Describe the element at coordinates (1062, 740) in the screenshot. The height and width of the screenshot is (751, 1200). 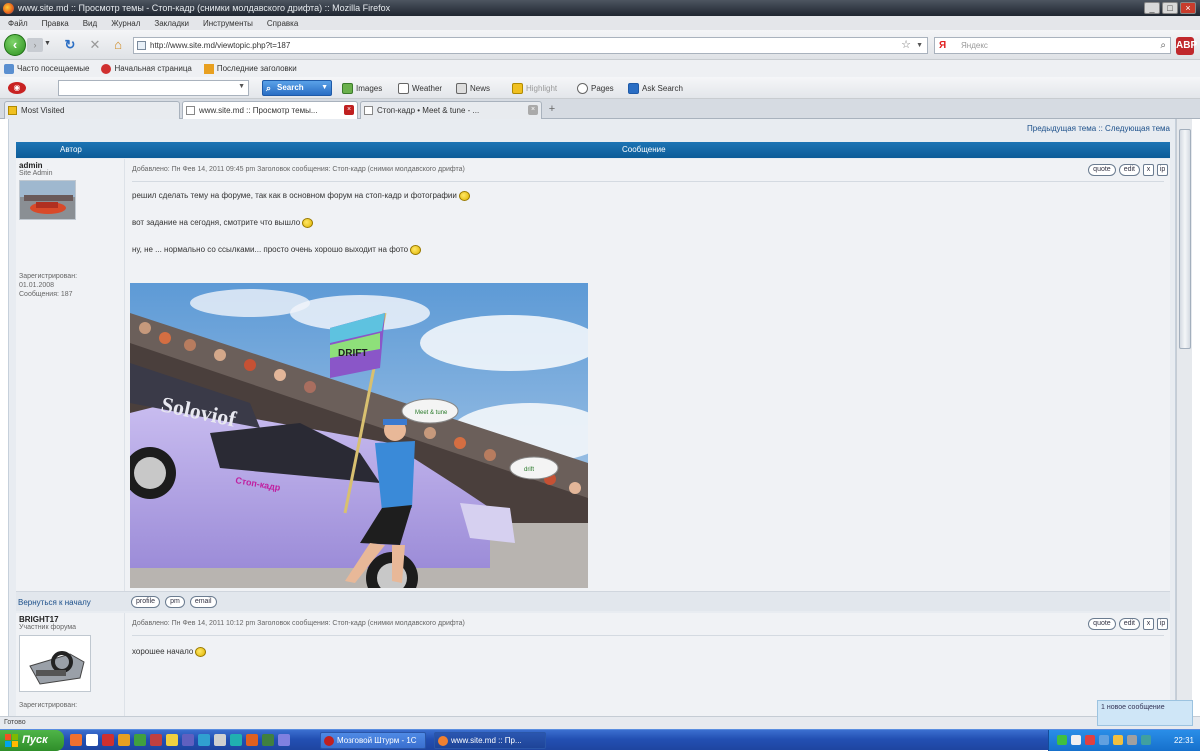
I see `tray-network-icon` at that location.